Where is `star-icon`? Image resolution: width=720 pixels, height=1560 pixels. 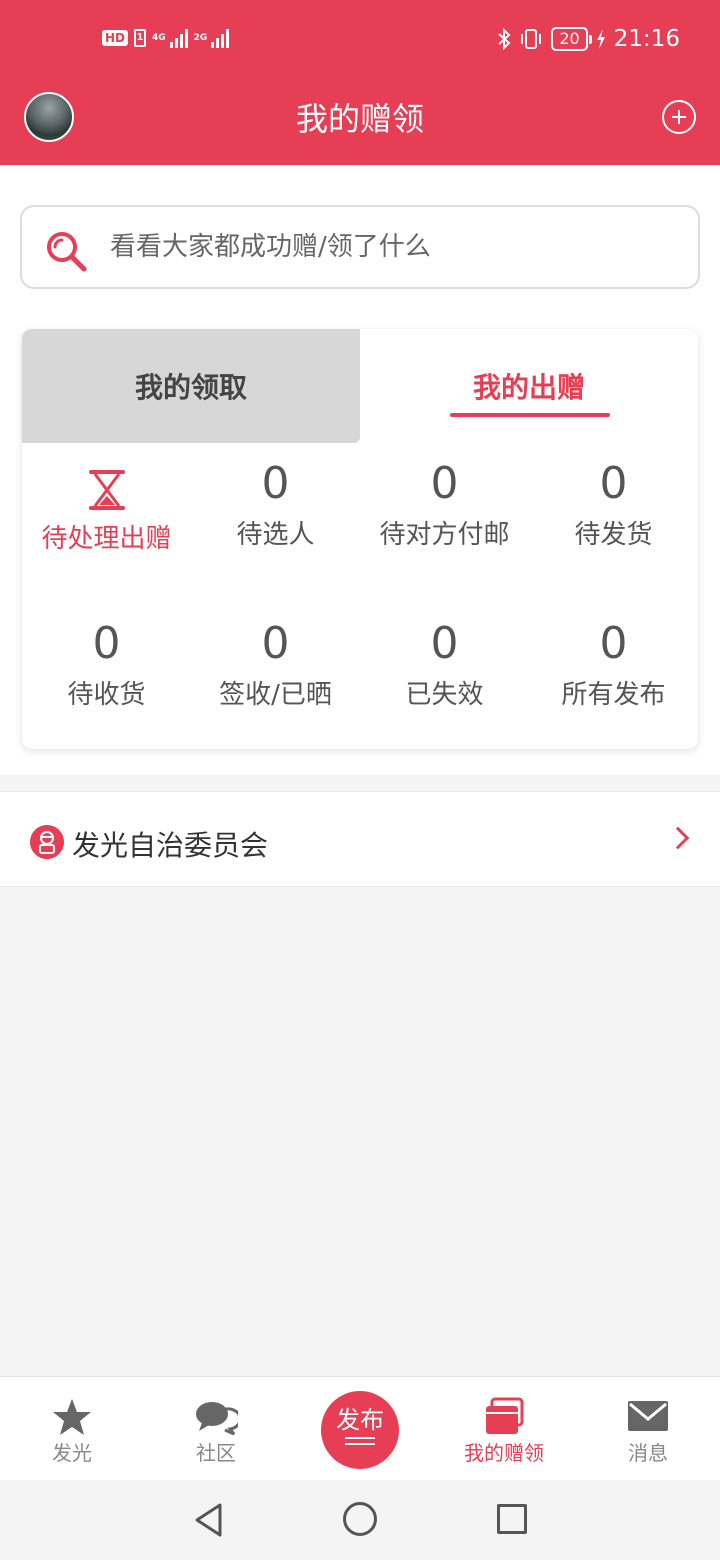
star-icon is located at coordinates (72, 1417).